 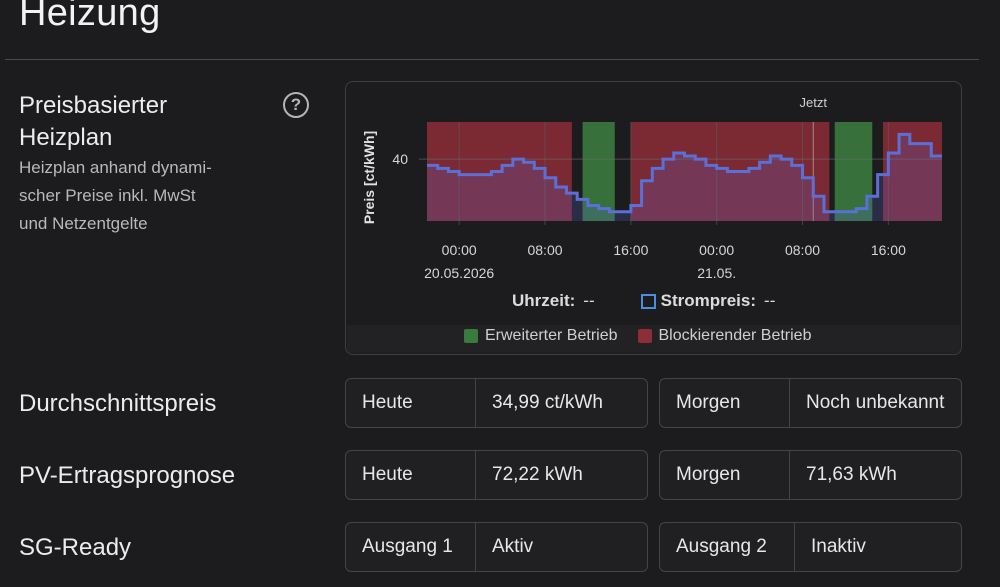 I want to click on pv-forecast-tomorrow-value: 71,63 kWh, so click(x=851, y=474).